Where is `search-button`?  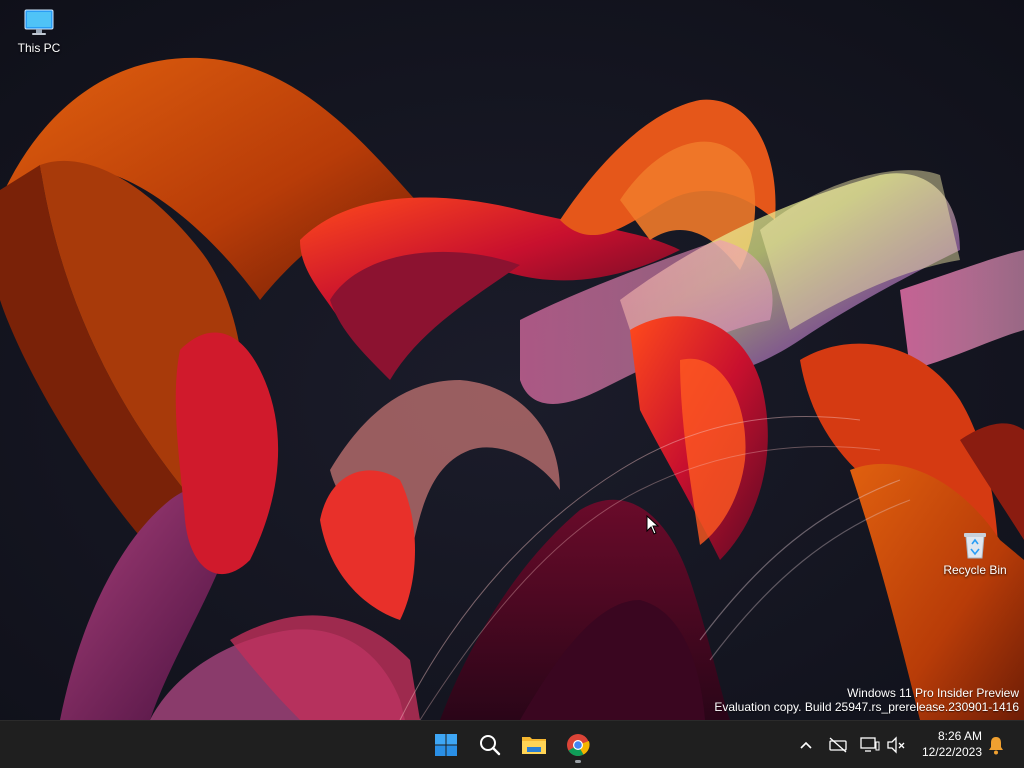
search-button is located at coordinates (490, 745).